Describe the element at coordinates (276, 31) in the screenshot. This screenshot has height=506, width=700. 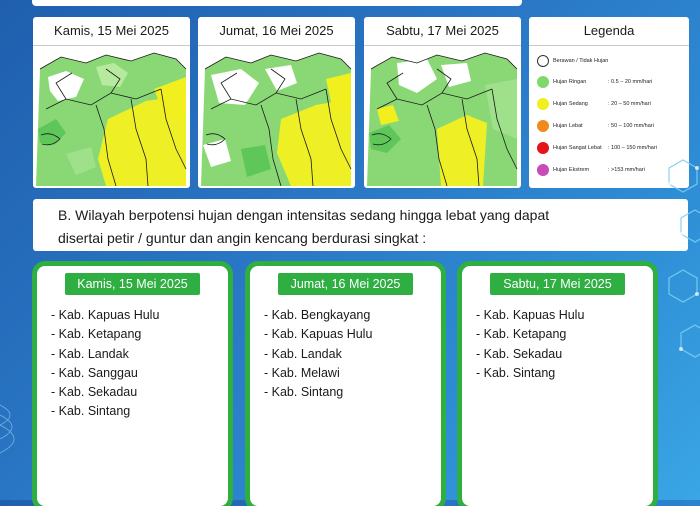
I see `map-date-title: Jumat, 16 Mei 2025` at that location.